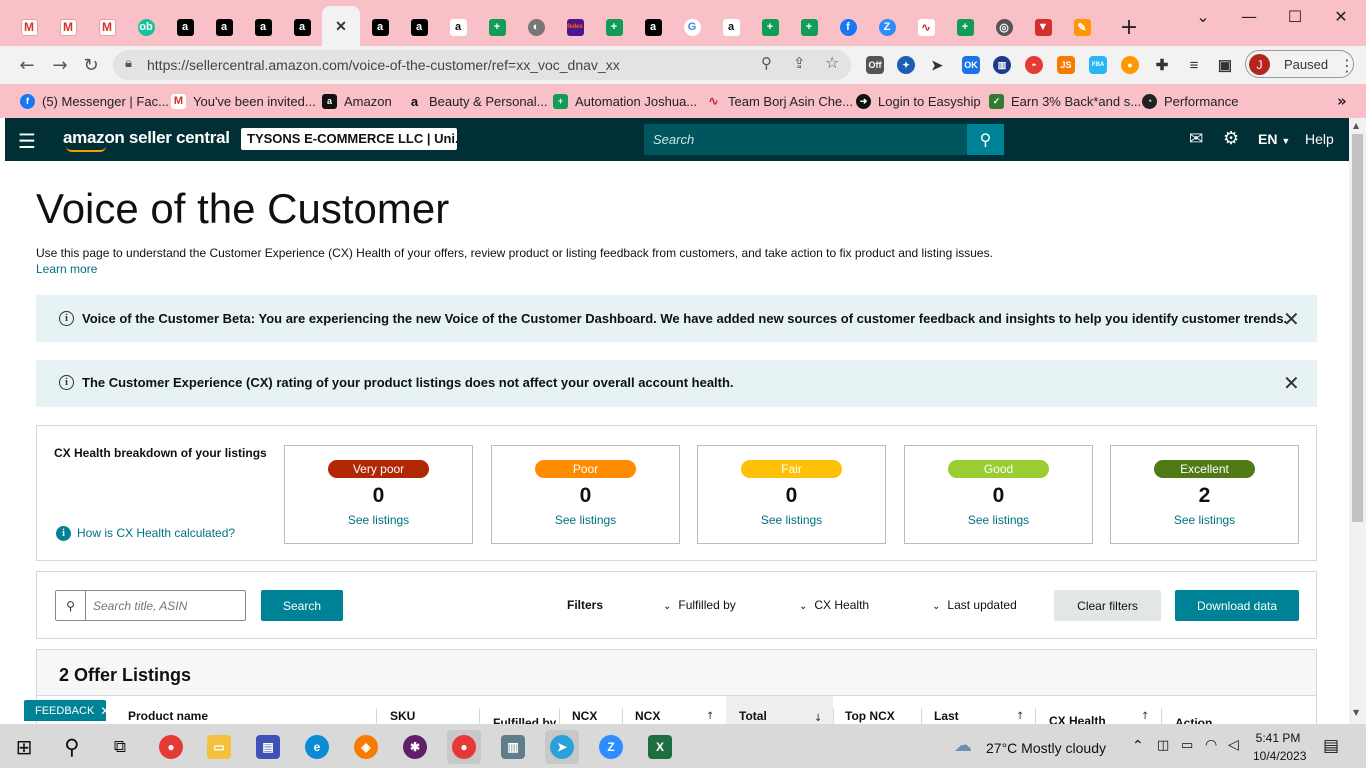 Image resolution: width=1366 pixels, height=768 pixels. What do you see at coordinates (120, 747) in the screenshot?
I see `task-view-icon: ⧉` at bounding box center [120, 747].